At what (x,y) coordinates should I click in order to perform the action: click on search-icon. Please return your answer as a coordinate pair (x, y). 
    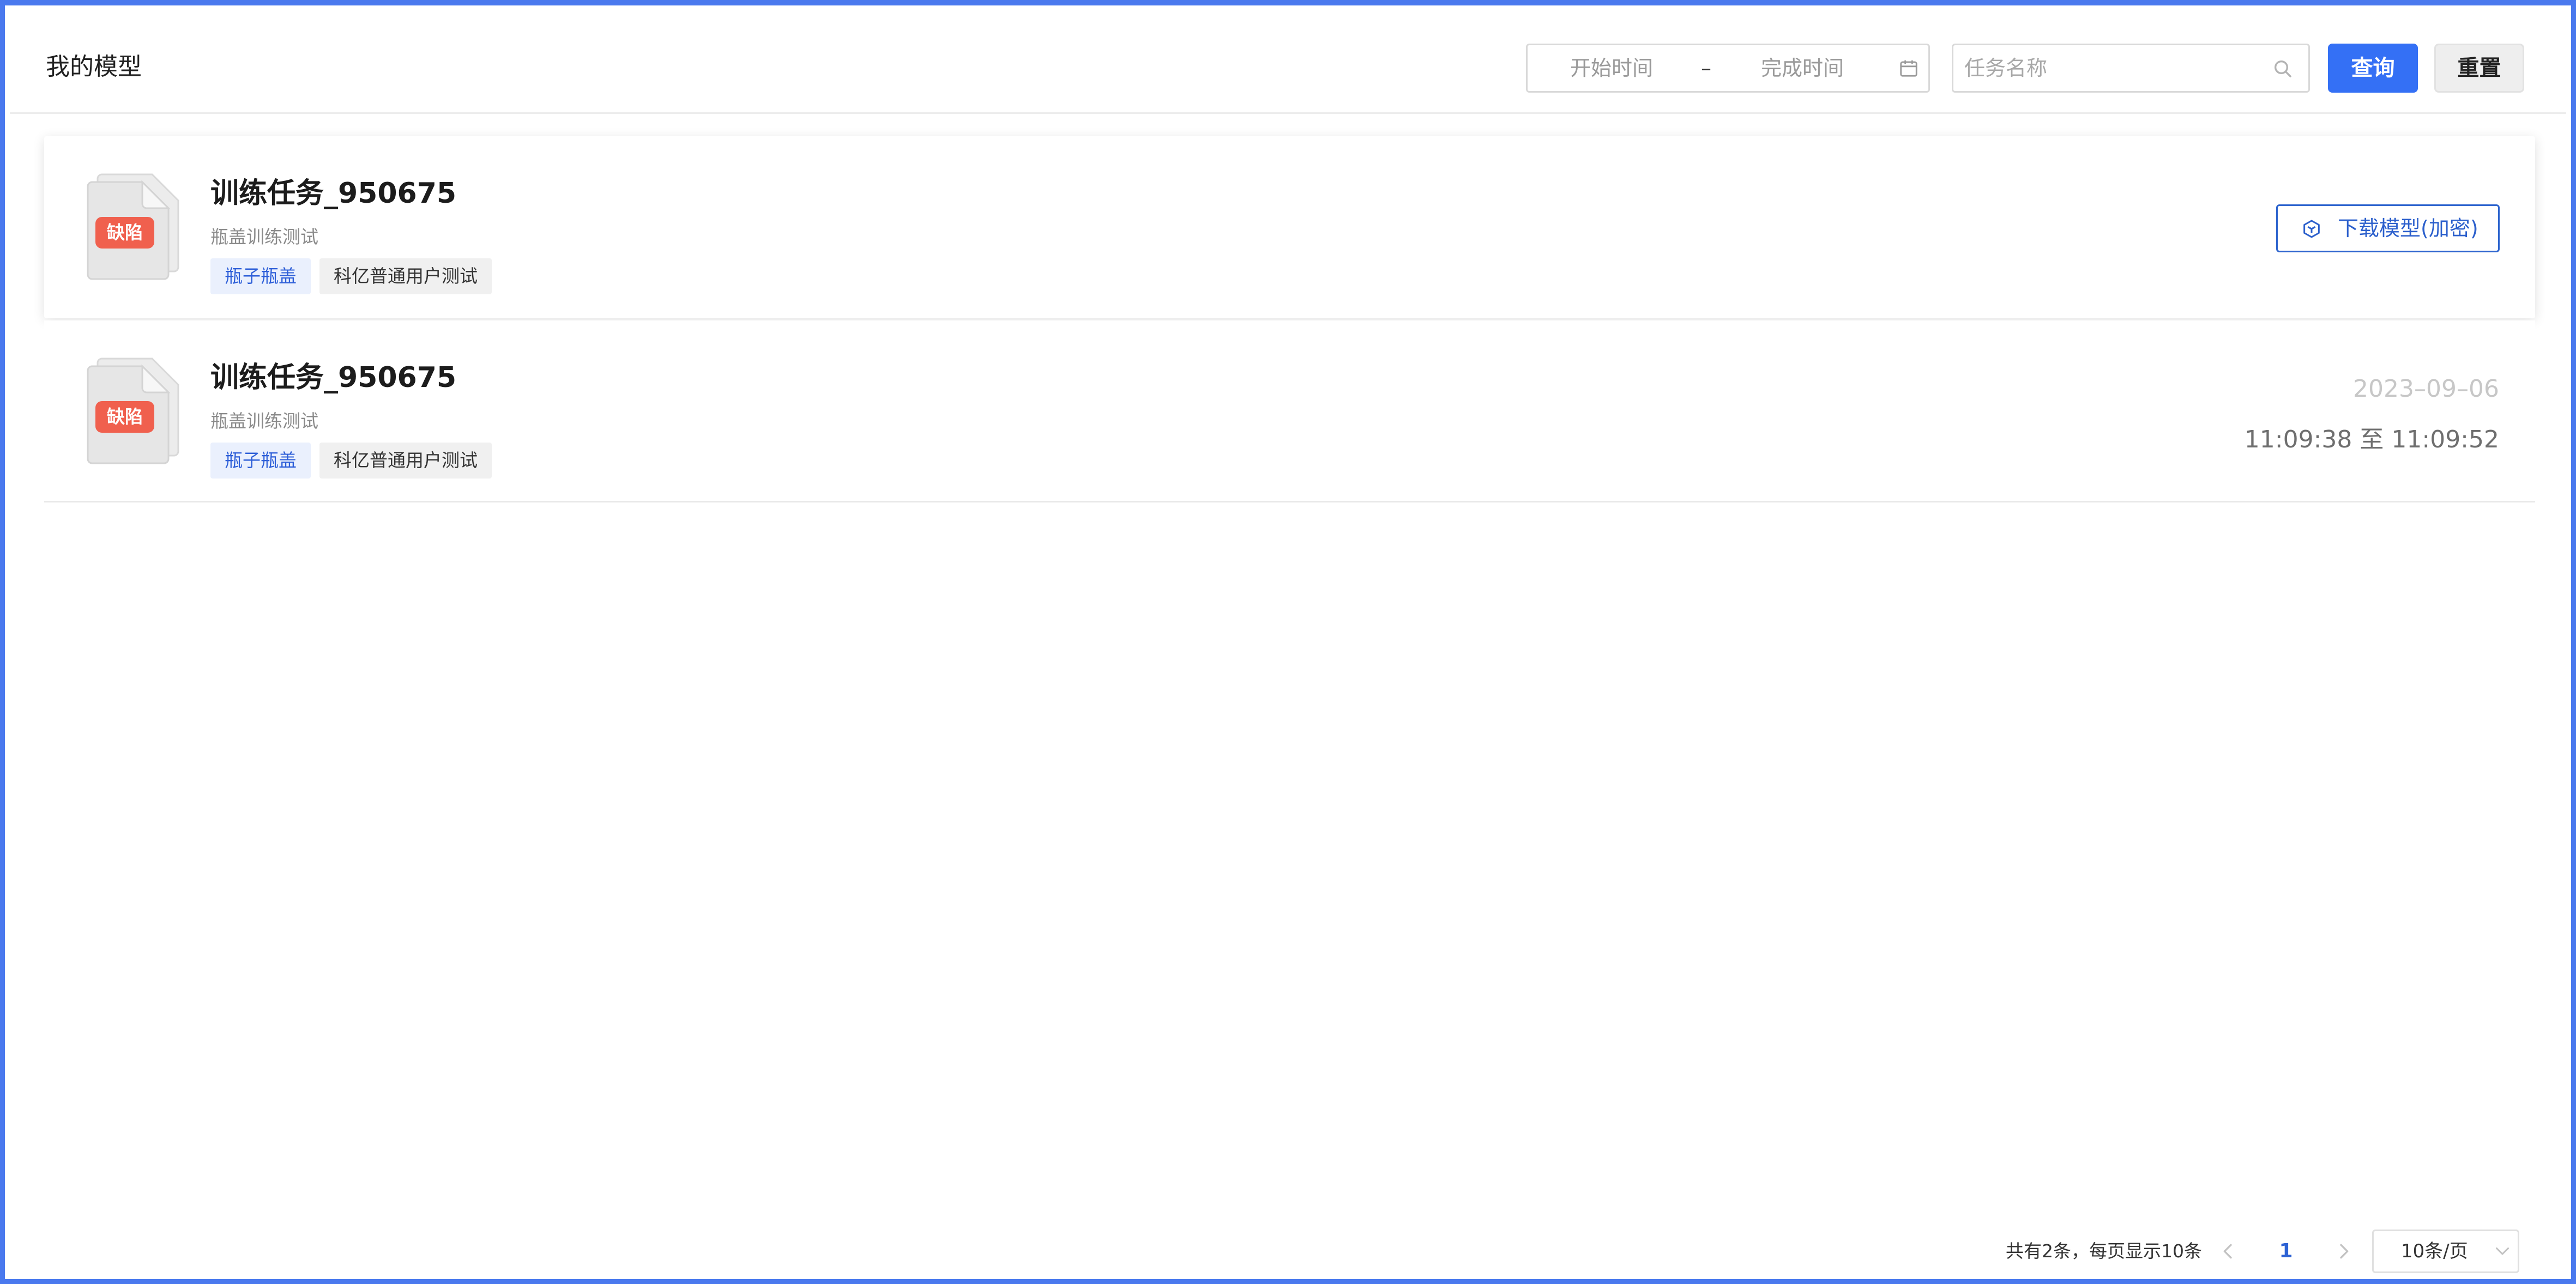
    Looking at the image, I should click on (2283, 69).